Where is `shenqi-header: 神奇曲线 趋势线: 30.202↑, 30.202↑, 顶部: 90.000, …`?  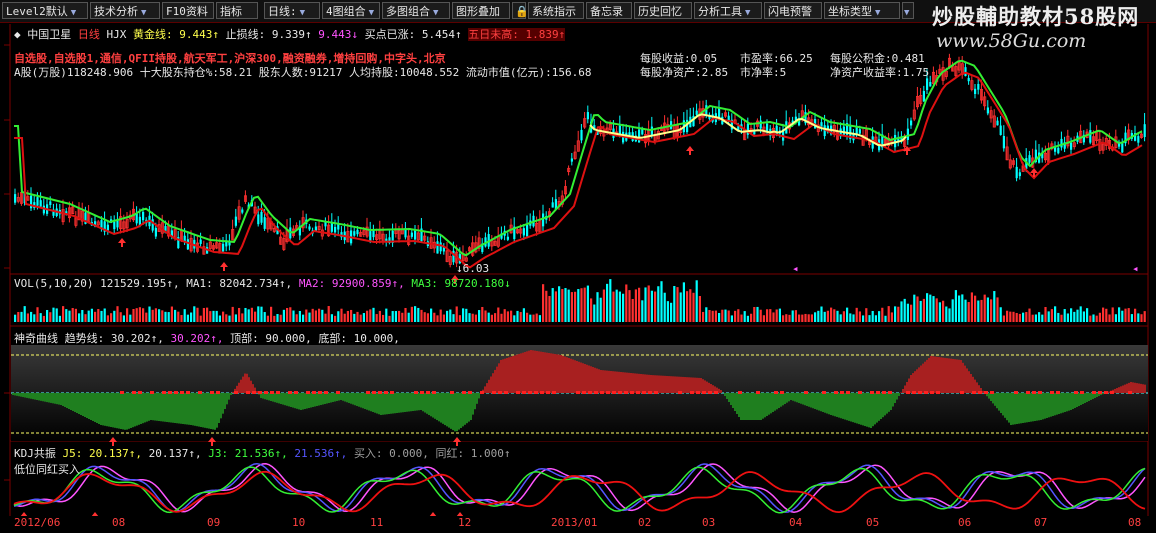
shenqi-header: 神奇曲线 趋势线: 30.202↑, 30.202↑, 顶部: 90.000, … is located at coordinates (207, 338).